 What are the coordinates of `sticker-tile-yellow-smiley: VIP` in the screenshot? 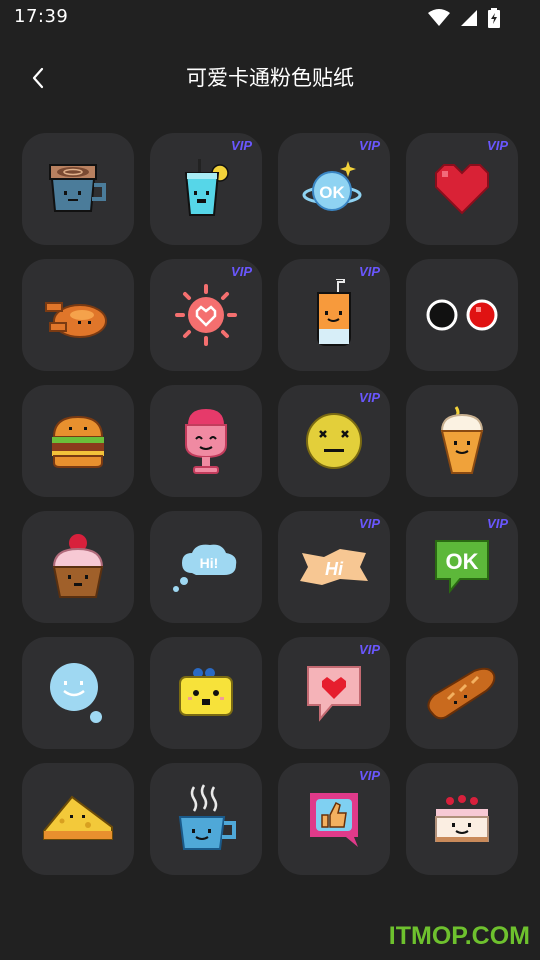 It's located at (334, 441).